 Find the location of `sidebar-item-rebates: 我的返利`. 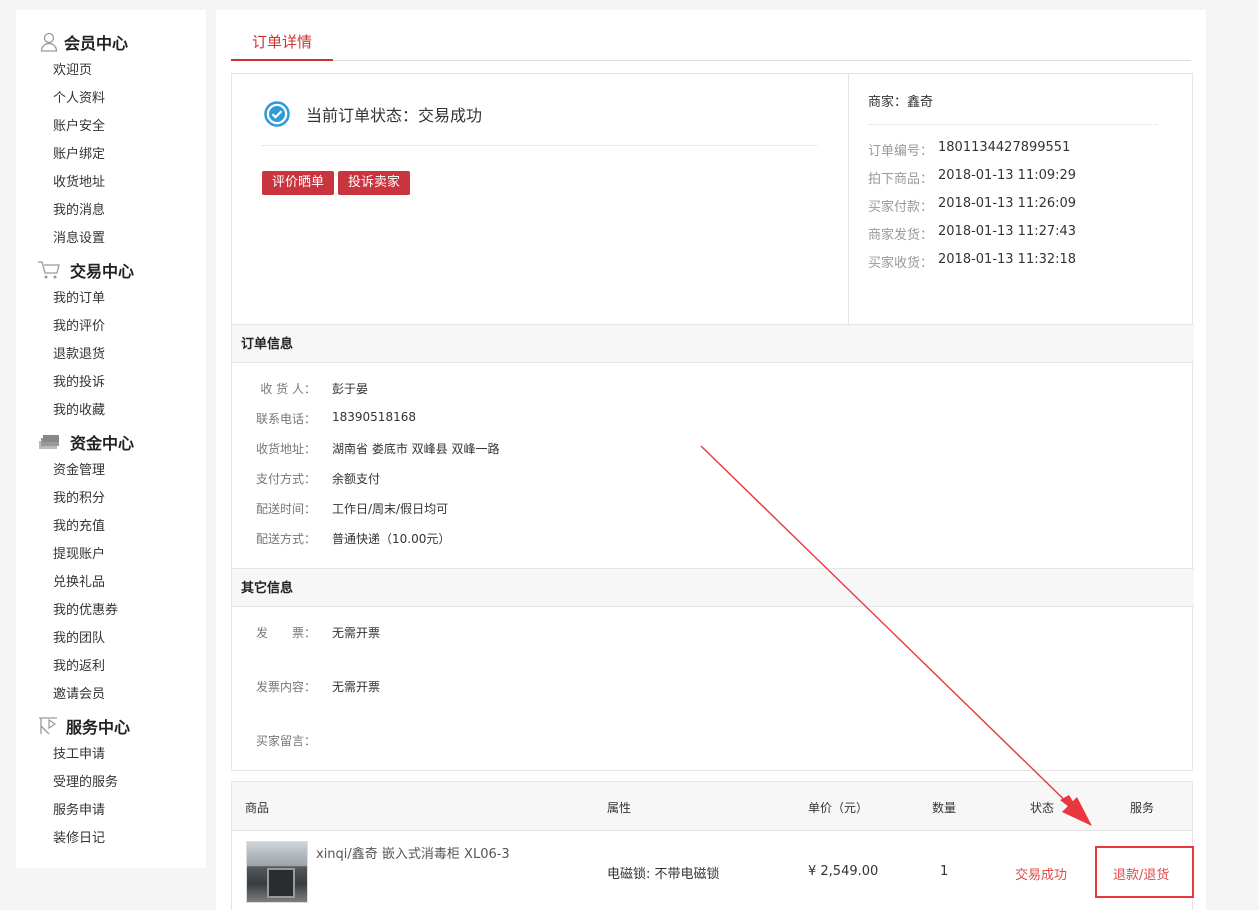

sidebar-item-rebates: 我的返利 is located at coordinates (75, 667).